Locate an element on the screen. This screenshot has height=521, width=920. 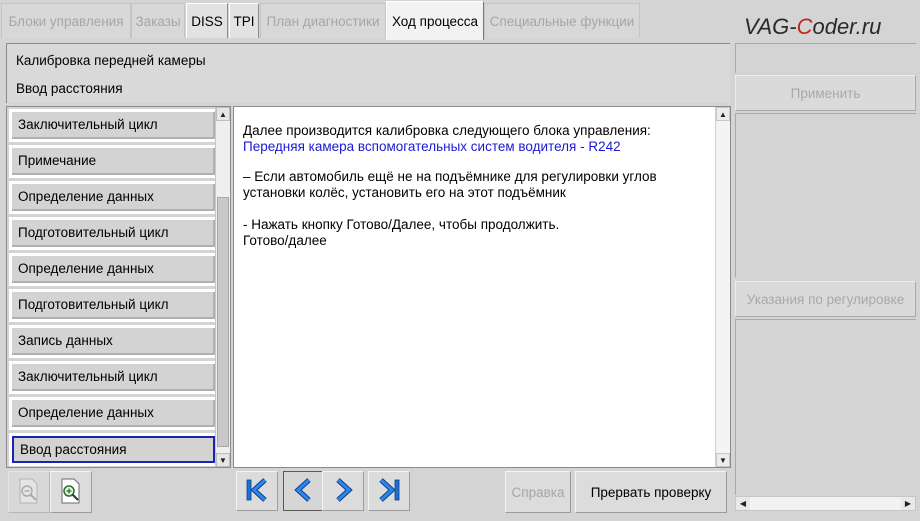
list-item-selected: Ввод расстояния is located at coordinates (113, 449).